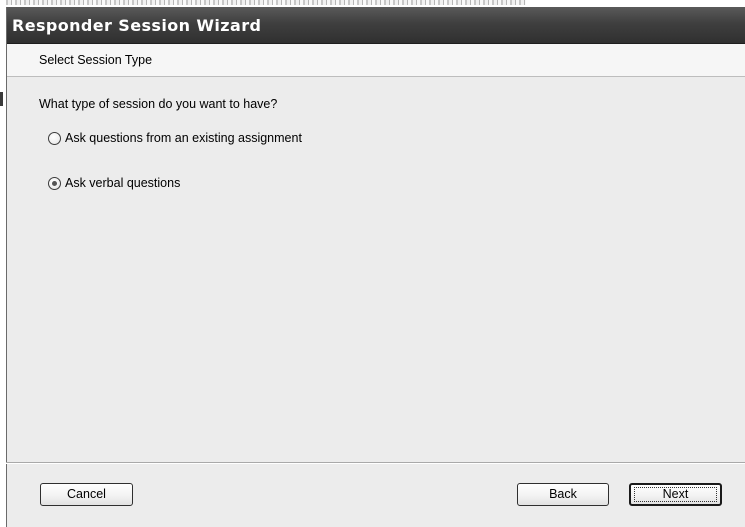 This screenshot has width=745, height=527. What do you see at coordinates (96, 60) in the screenshot?
I see `step-title: Select Session Type` at bounding box center [96, 60].